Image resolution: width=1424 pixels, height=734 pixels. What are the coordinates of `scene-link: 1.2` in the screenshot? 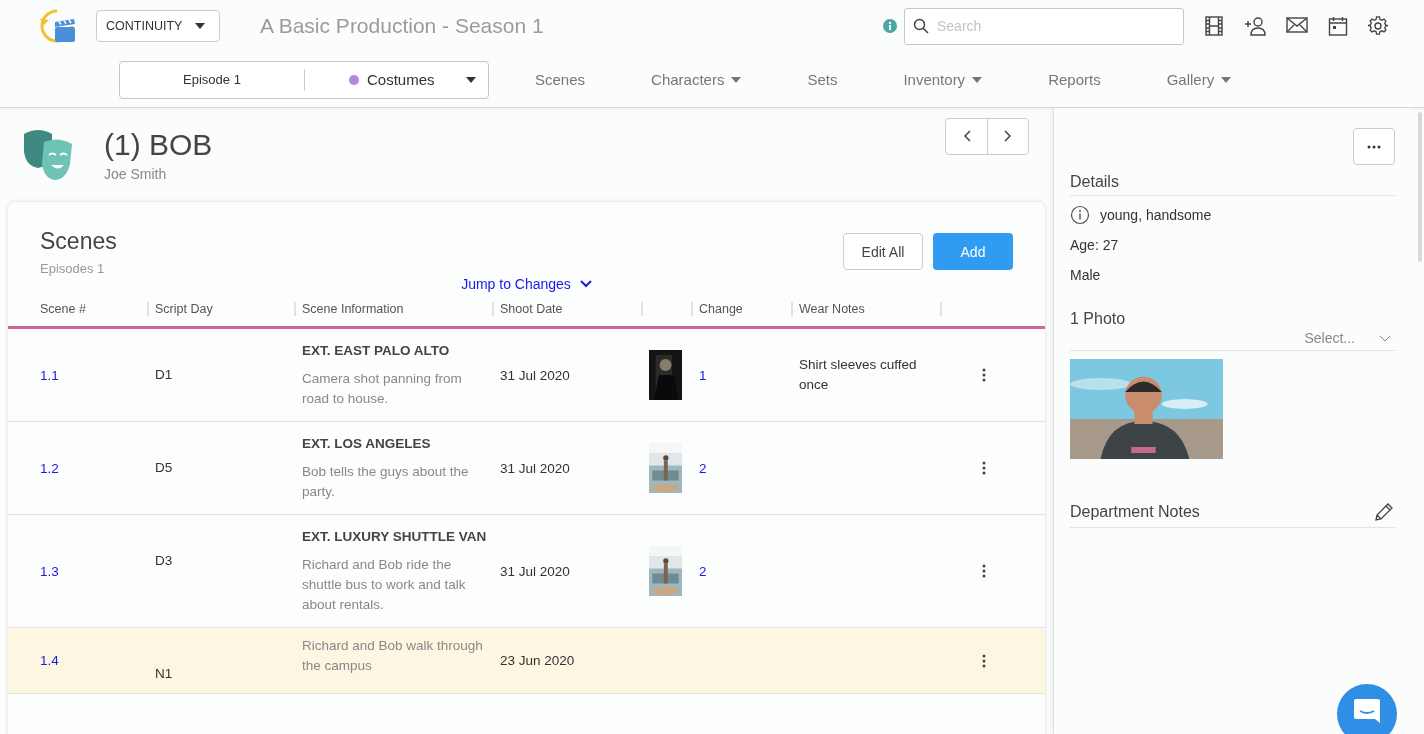 It's located at (49, 468).